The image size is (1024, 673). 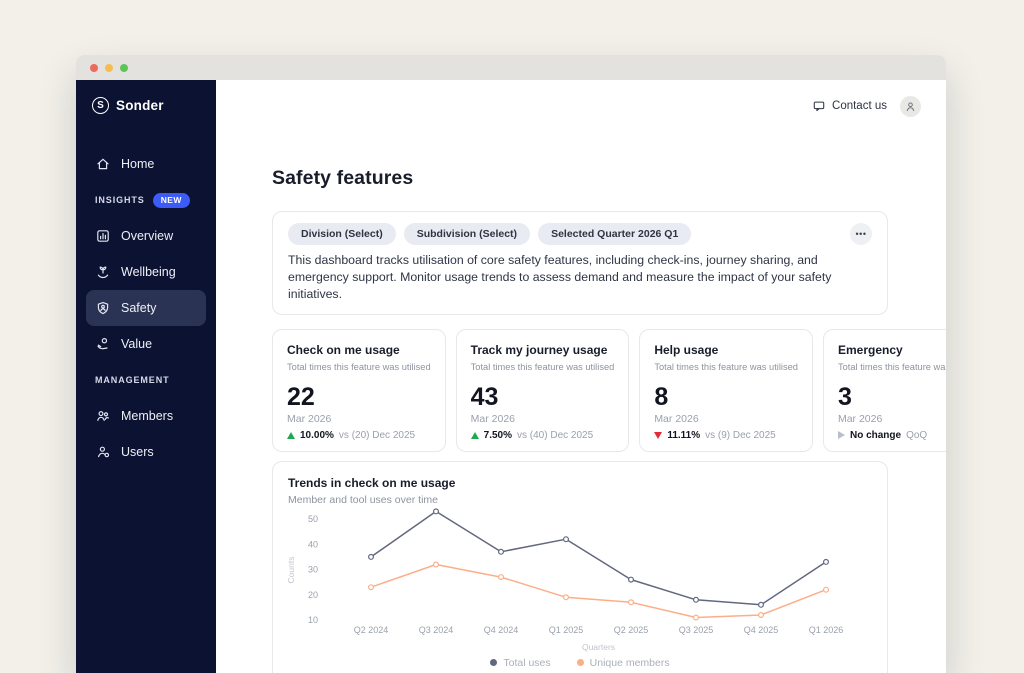 I want to click on stat-card-trend: 7.50% vs (40) Dec 2025, so click(x=542, y=435).